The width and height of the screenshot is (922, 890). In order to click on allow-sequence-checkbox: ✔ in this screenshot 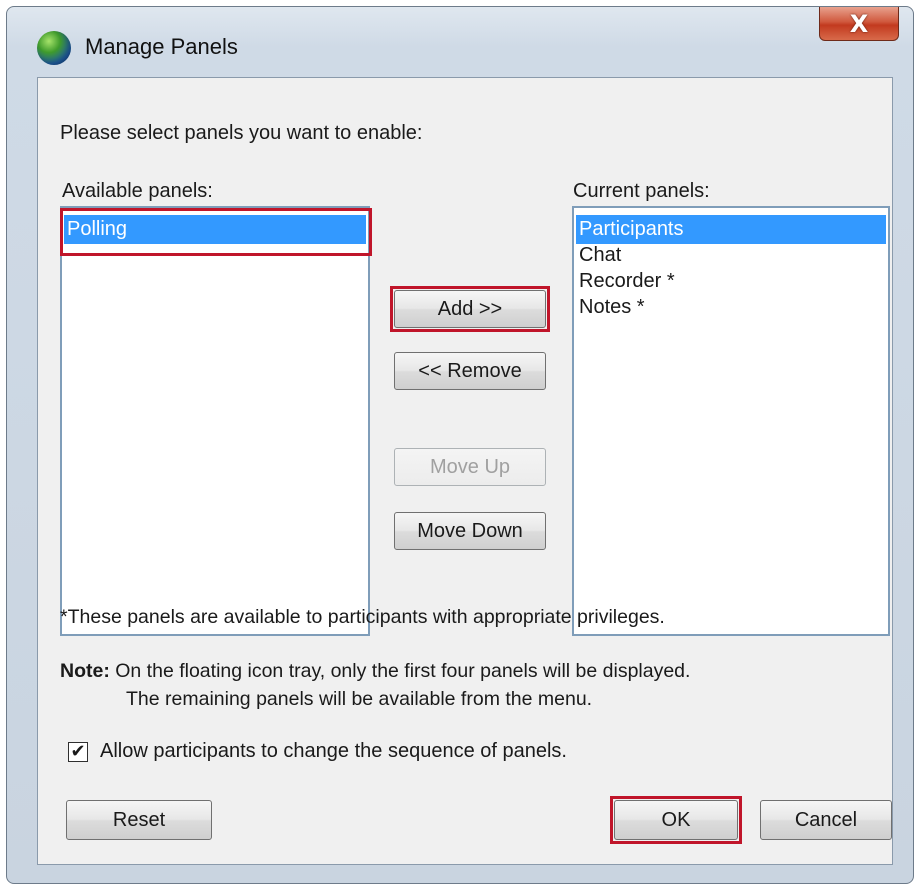, I will do `click(78, 752)`.